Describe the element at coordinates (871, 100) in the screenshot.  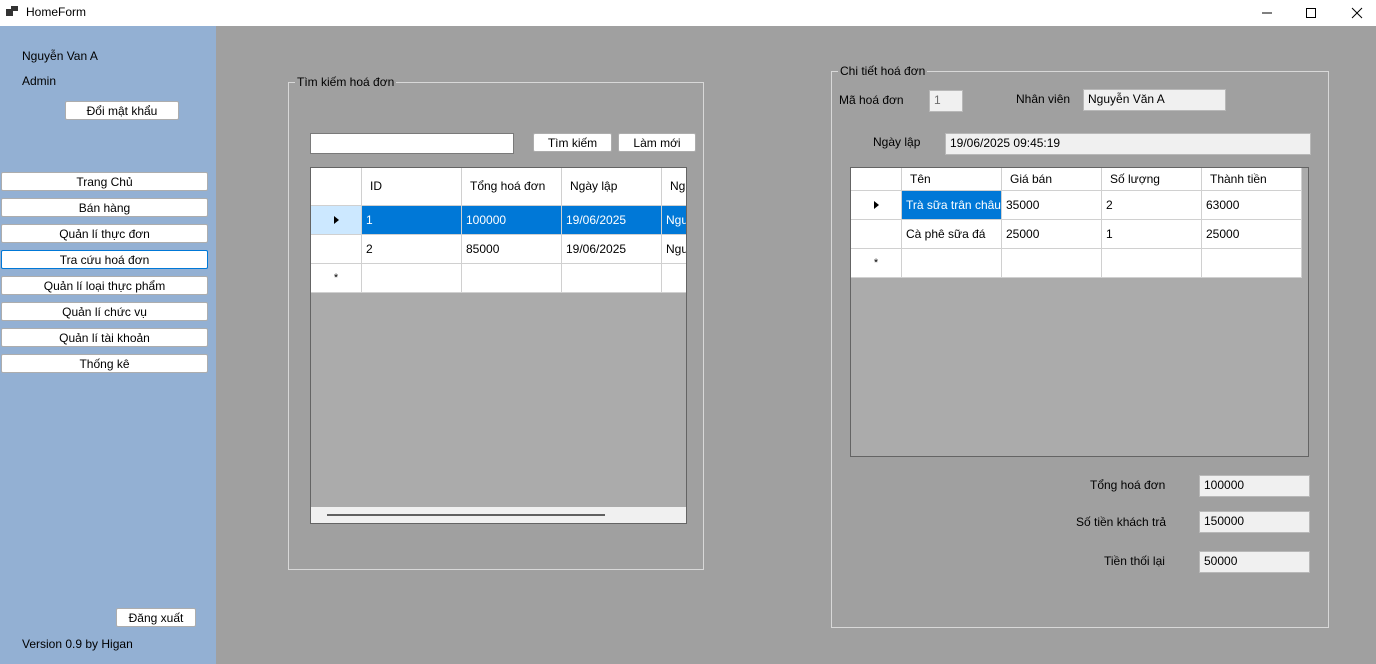
I see `invoice-id-label: Mã hoá đơn` at that location.